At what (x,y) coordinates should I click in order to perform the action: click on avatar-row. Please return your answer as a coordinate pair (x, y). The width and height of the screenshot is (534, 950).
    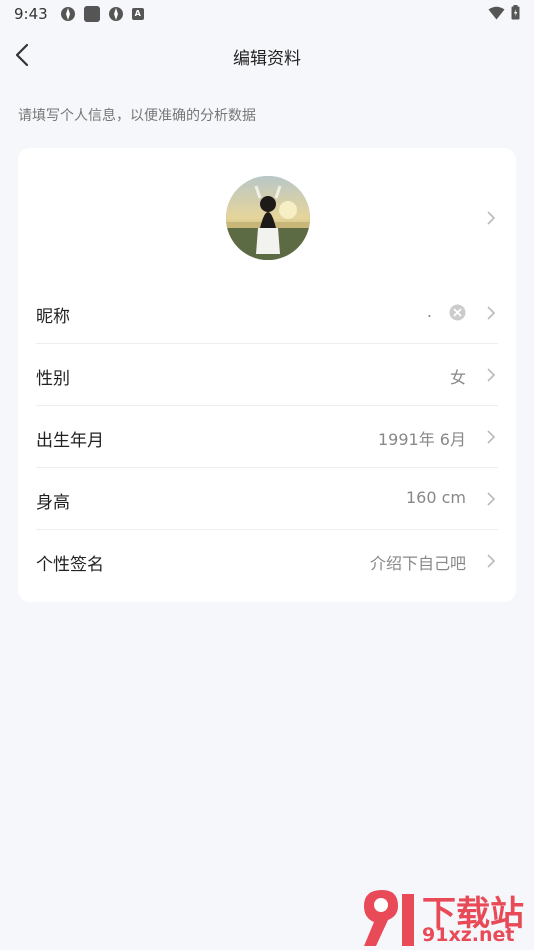
    Looking at the image, I should click on (267, 218).